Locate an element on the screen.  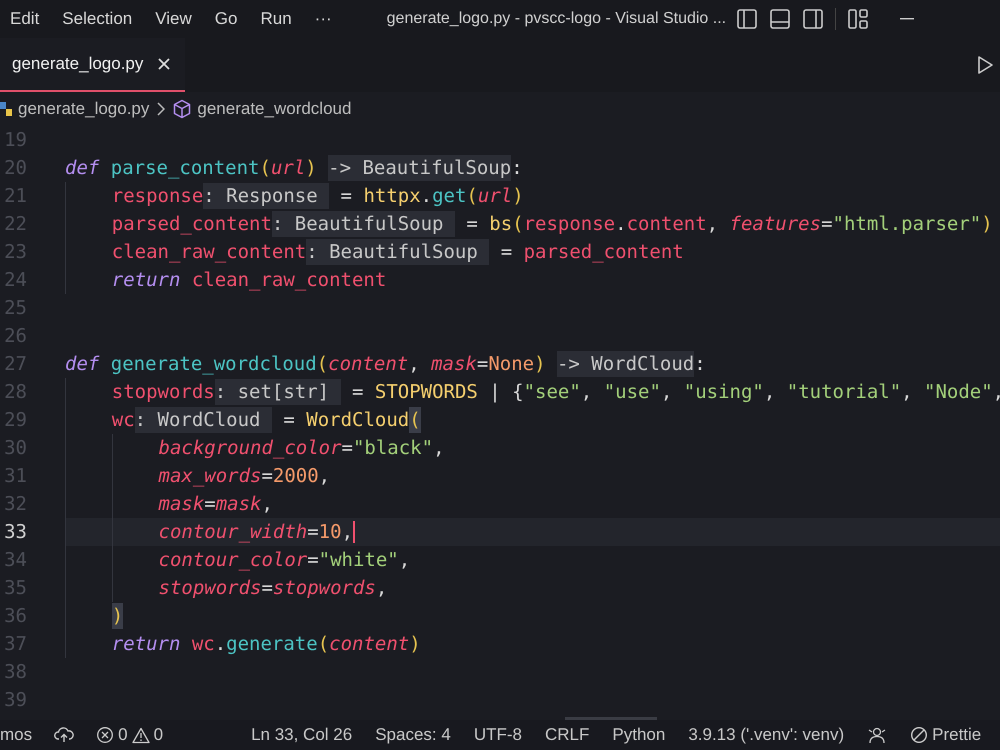
type-hint: -> WordCloud is located at coordinates (625, 364).